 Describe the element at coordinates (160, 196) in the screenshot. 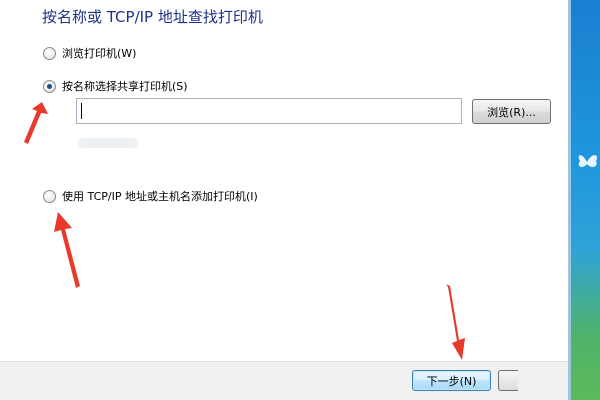

I see `option-add-by-tcpip-label: 使用 TCP/IP 地址或主机名添加打印机(I)` at that location.